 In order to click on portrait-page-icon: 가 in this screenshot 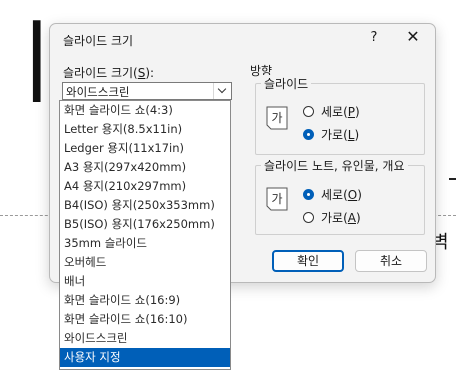, I will do `click(277, 199)`.